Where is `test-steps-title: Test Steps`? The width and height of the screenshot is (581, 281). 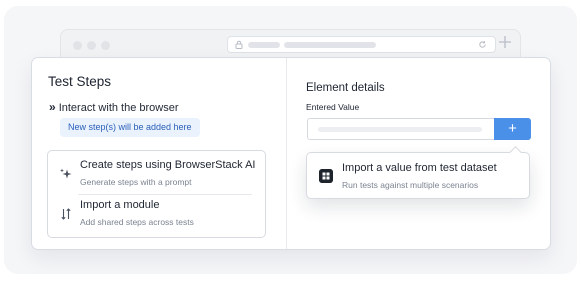 test-steps-title: Test Steps is located at coordinates (80, 81).